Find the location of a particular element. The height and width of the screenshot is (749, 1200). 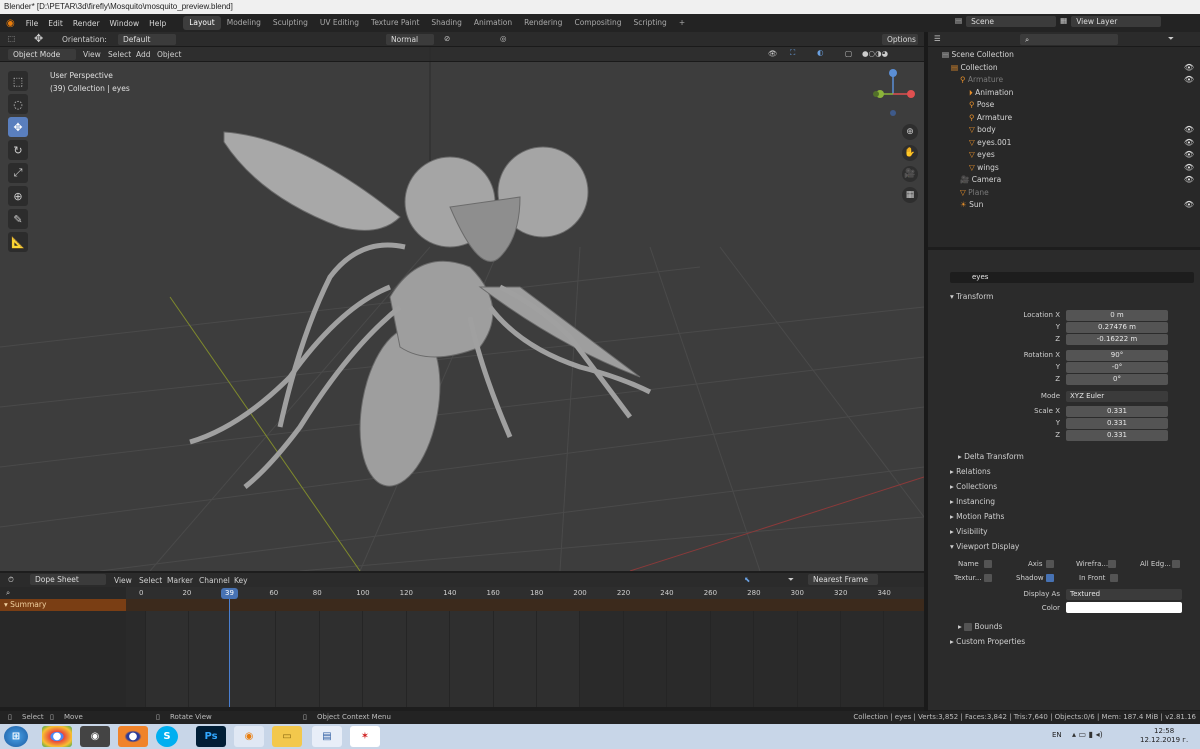

vd-name-checkbox is located at coordinates (988, 564).